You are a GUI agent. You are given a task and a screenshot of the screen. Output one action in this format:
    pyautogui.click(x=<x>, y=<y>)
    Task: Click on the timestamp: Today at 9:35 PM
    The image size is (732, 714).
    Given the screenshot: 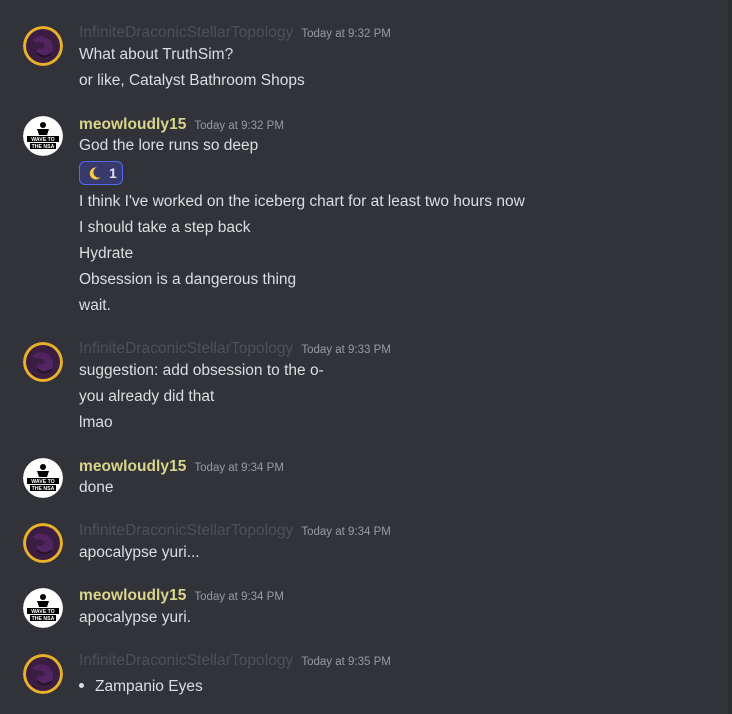 What is the action you would take?
    pyautogui.click(x=346, y=662)
    